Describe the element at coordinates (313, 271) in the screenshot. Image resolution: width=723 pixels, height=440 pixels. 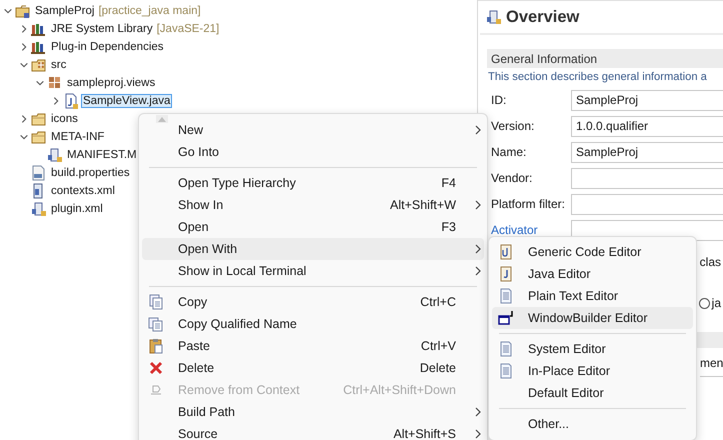
I see `menu-item: Show in Local Terminal` at that location.